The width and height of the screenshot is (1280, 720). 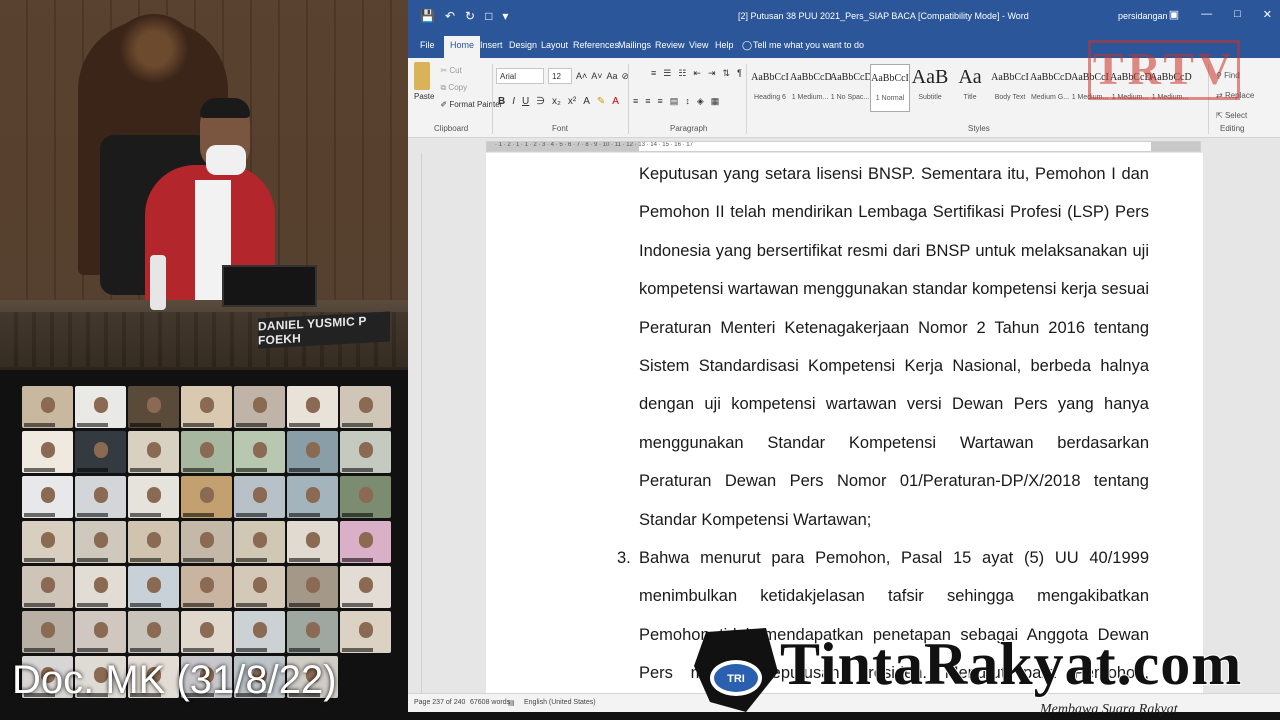 I want to click on borders-icon: ▦, so click(x=715, y=101).